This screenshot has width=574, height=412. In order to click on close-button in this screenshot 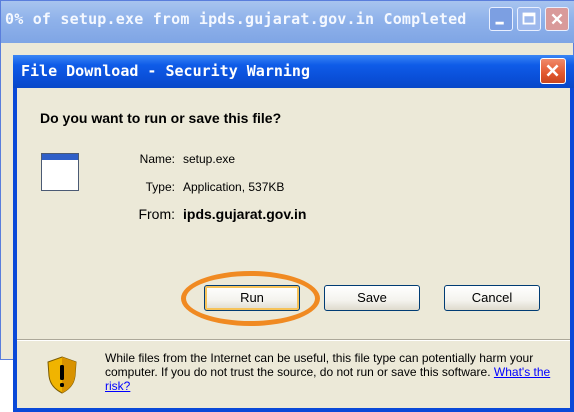, I will do `click(557, 19)`.